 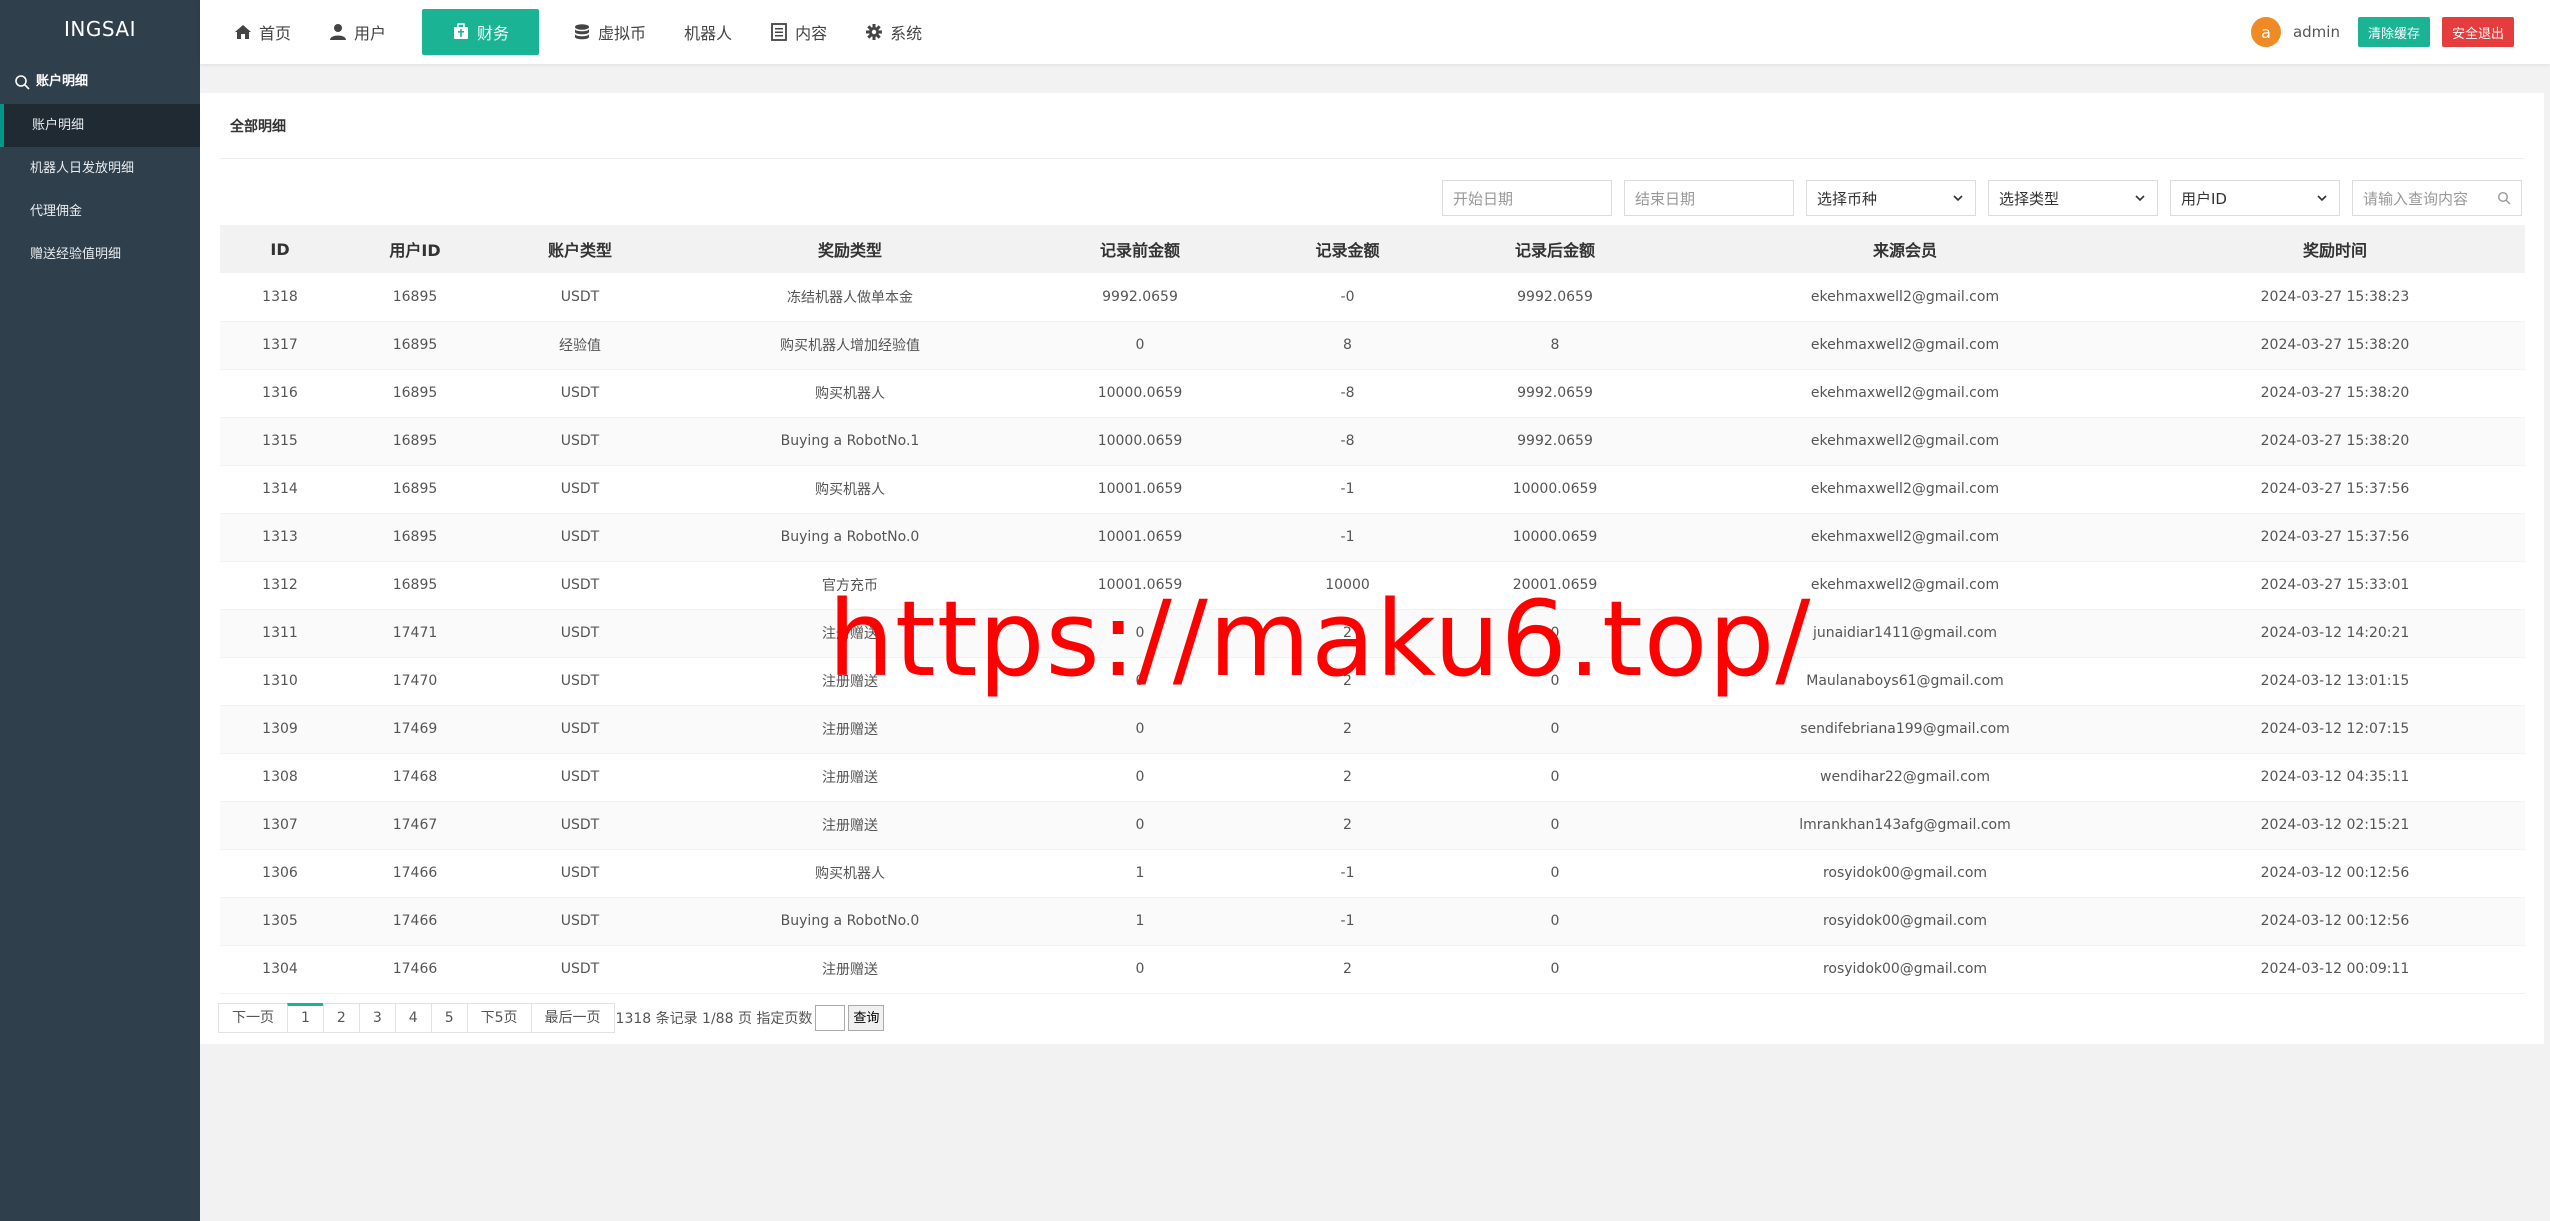 I want to click on col-header: 记录后金额, so click(x=1555, y=249).